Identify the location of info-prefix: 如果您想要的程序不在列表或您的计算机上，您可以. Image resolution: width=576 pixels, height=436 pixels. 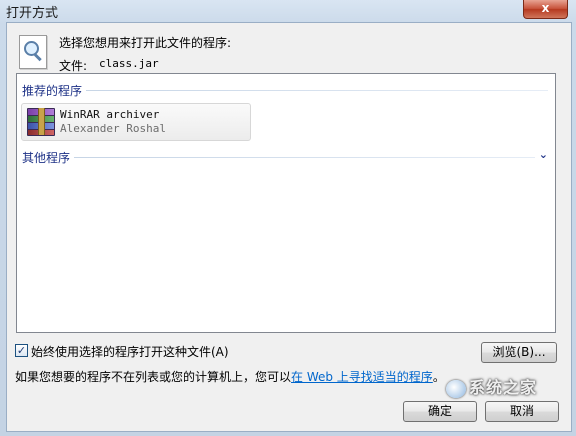
(153, 377).